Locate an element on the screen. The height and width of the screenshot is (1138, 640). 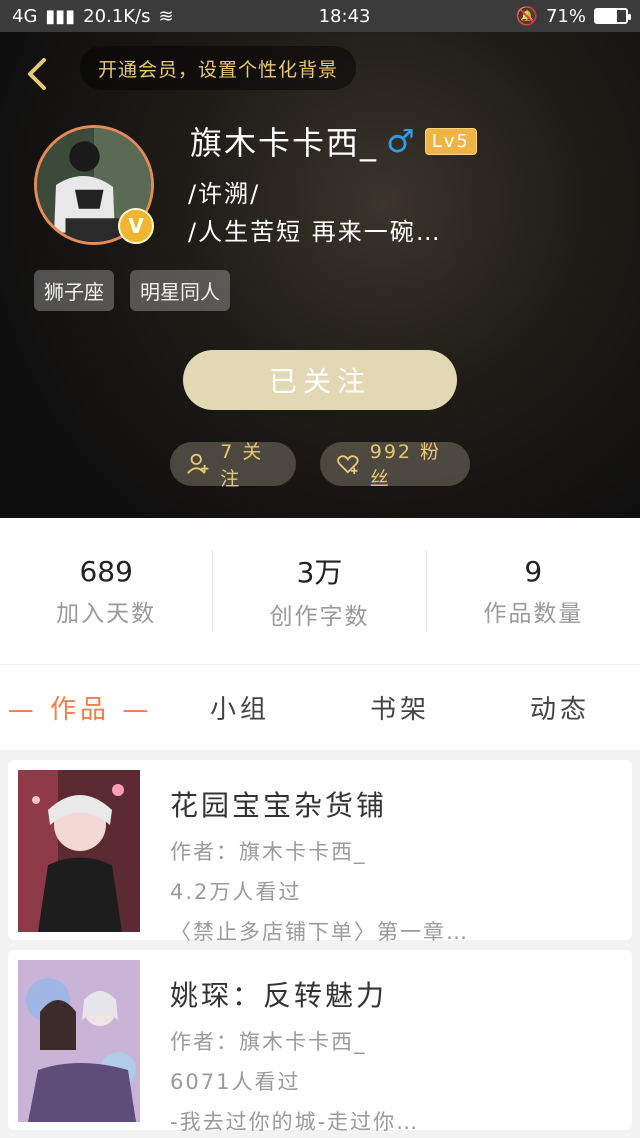
network-indicator: 4G is located at coordinates (25, 16).